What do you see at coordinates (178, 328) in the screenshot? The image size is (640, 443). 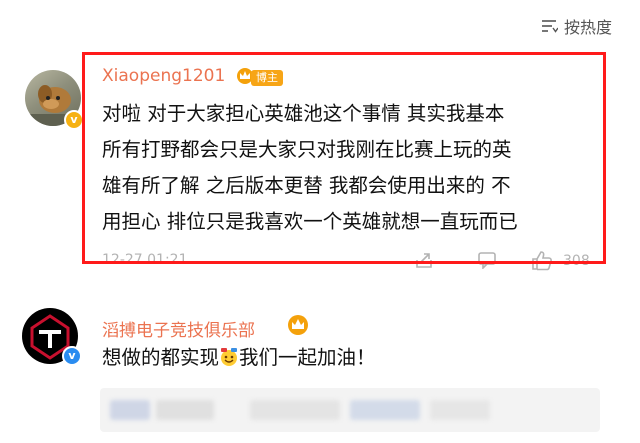 I see `comment-username: 滔搏电子竞技俱乐部` at bounding box center [178, 328].